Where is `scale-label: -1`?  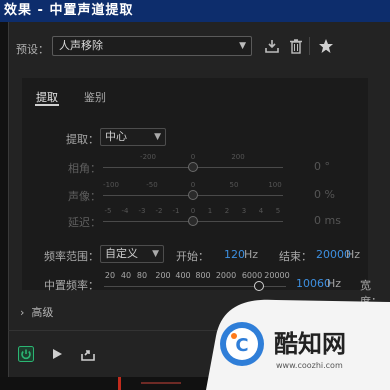
scale-label: -1 is located at coordinates (176, 211).